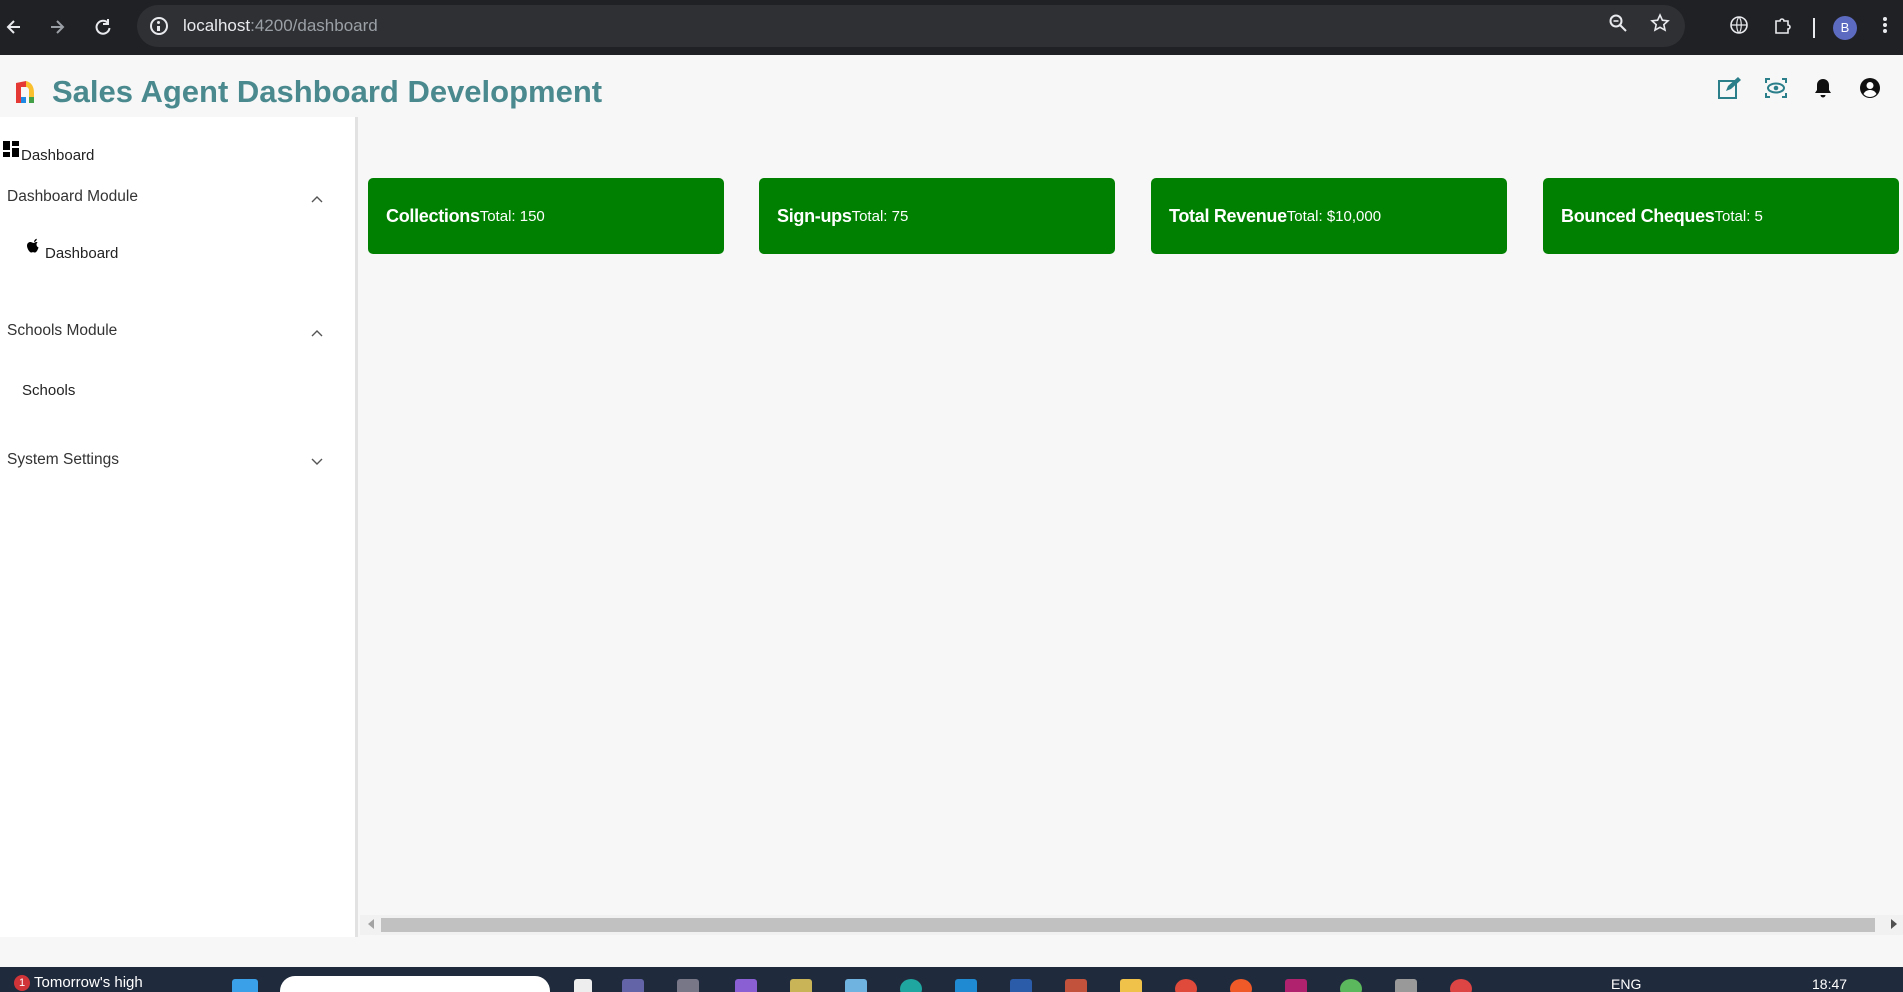  I want to click on extensions-puzzle-icon, so click(1783, 28).